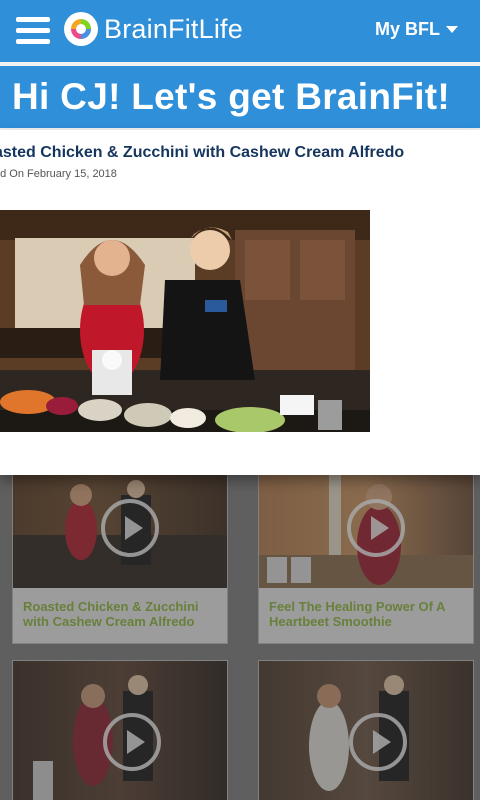 This screenshot has width=480, height=800. I want to click on hamburger-menu-icon, so click(33, 31).